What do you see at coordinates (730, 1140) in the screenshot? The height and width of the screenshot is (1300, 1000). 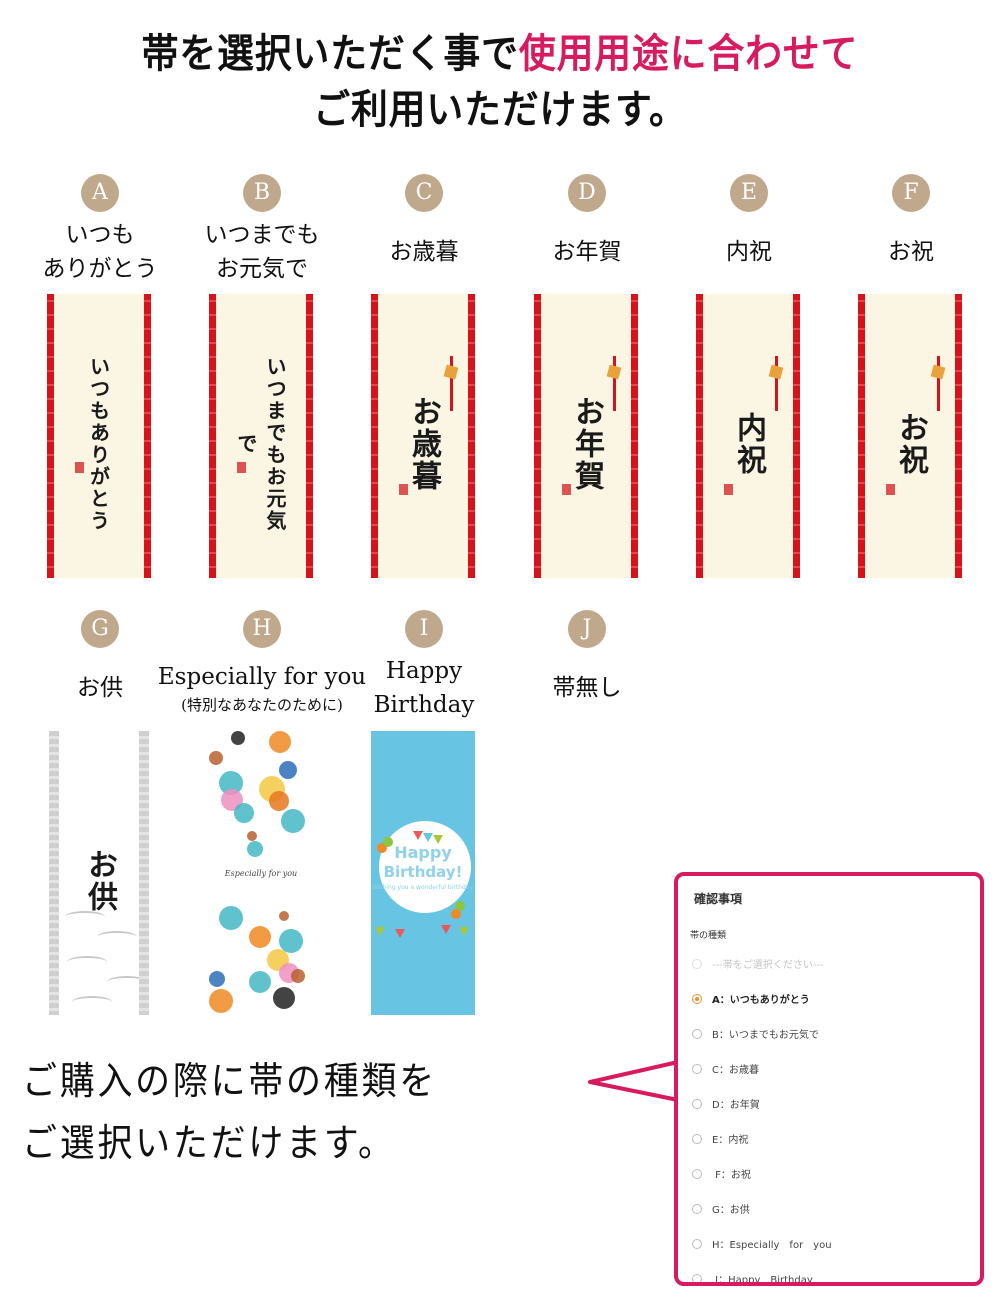 I see `radio-option-label: E：内祝` at bounding box center [730, 1140].